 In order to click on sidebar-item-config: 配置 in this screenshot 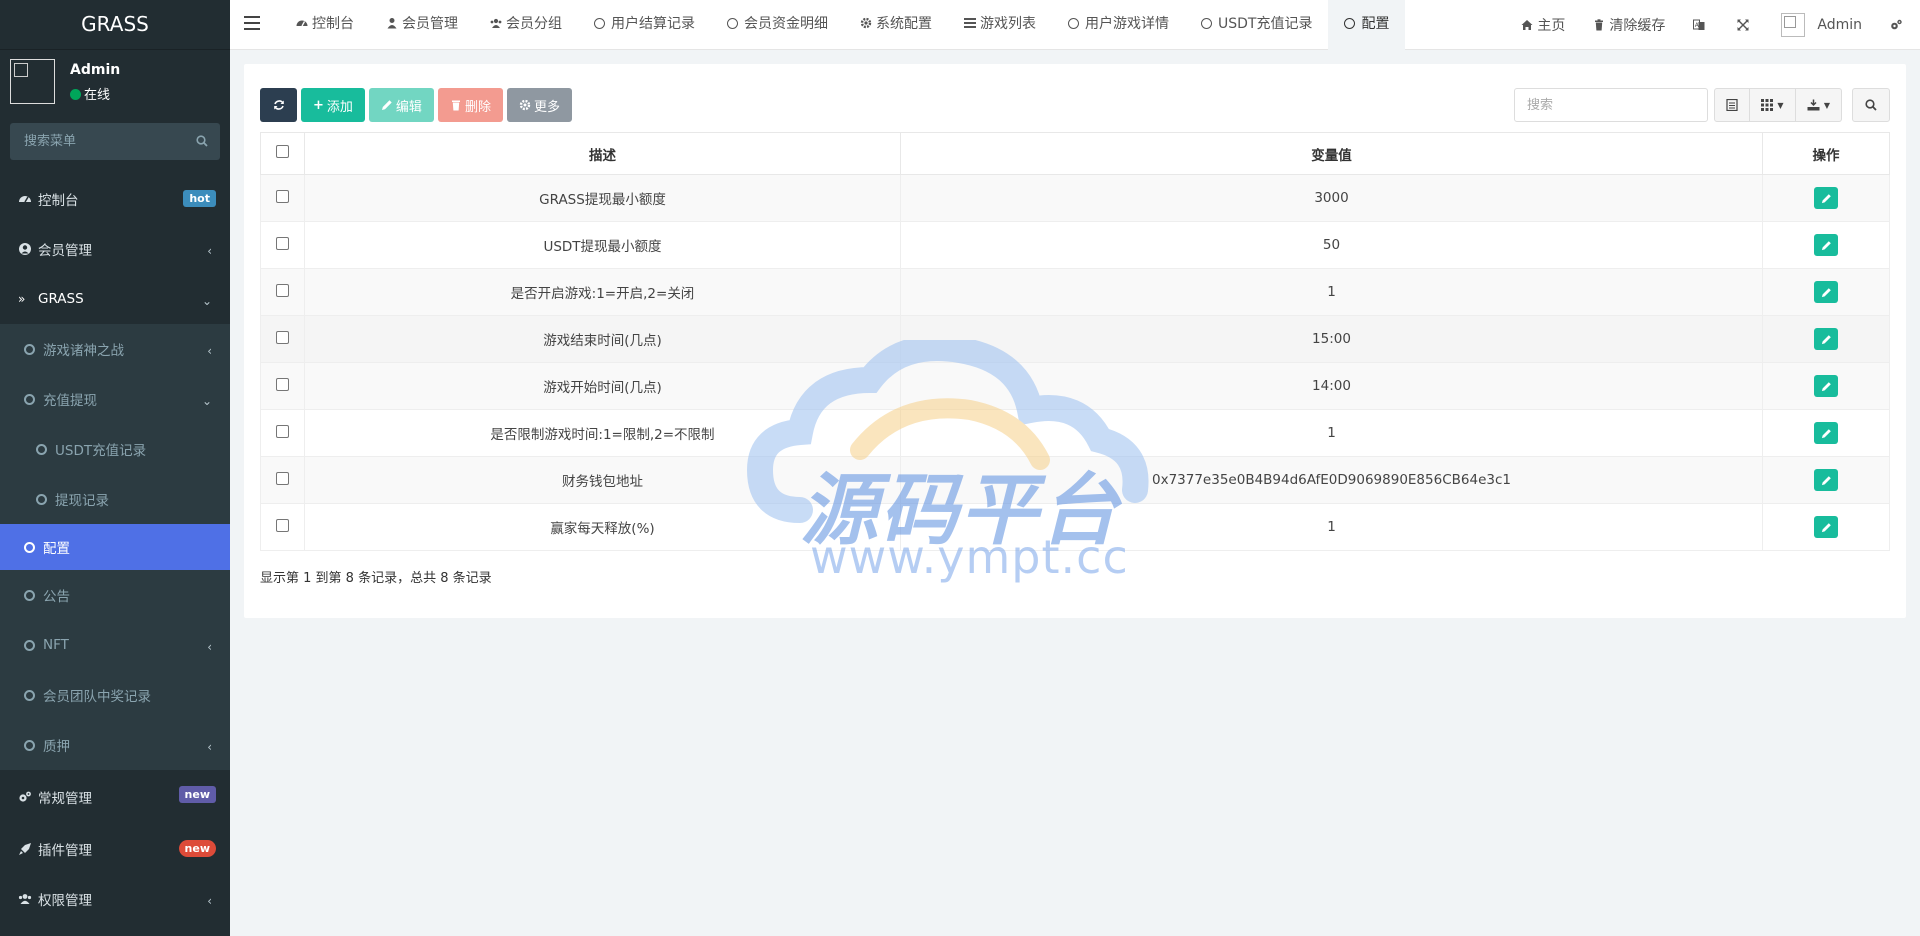, I will do `click(115, 547)`.